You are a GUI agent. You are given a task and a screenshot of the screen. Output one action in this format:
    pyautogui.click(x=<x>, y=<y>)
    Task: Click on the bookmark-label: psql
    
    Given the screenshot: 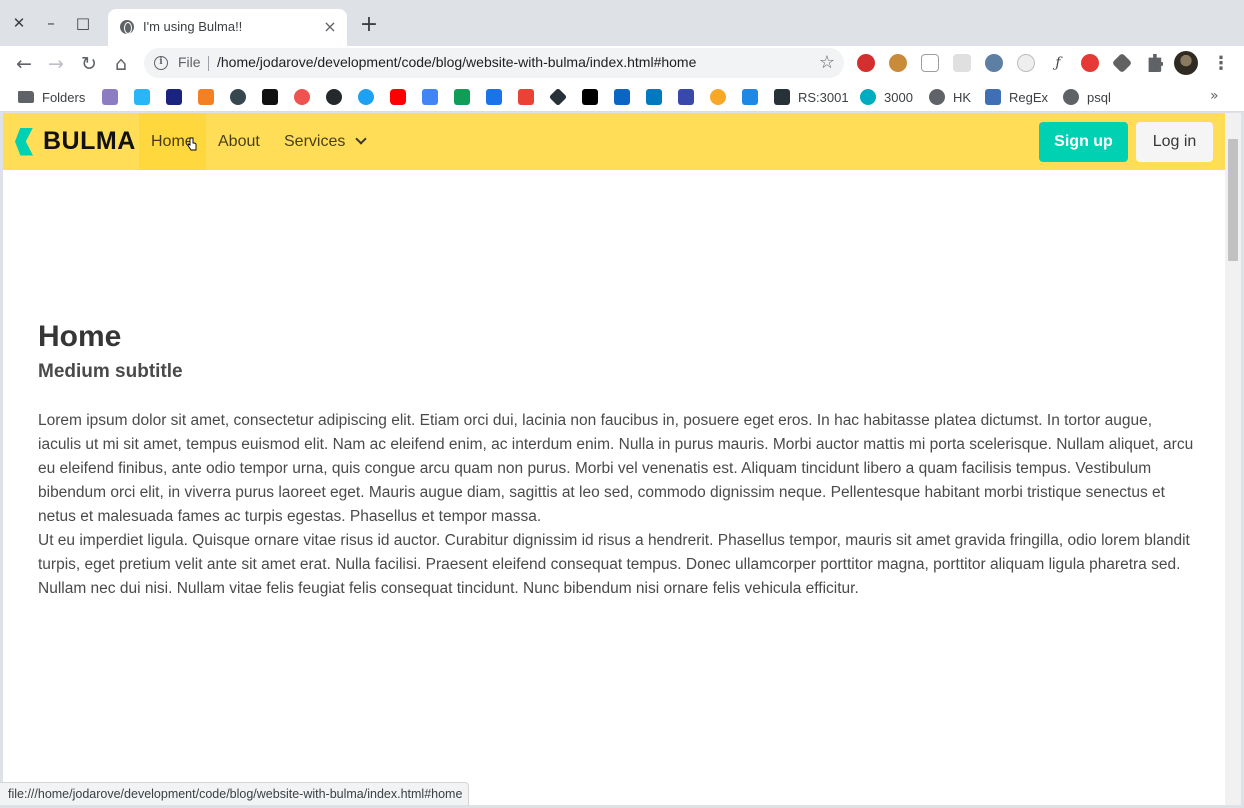 What is the action you would take?
    pyautogui.click(x=1099, y=97)
    